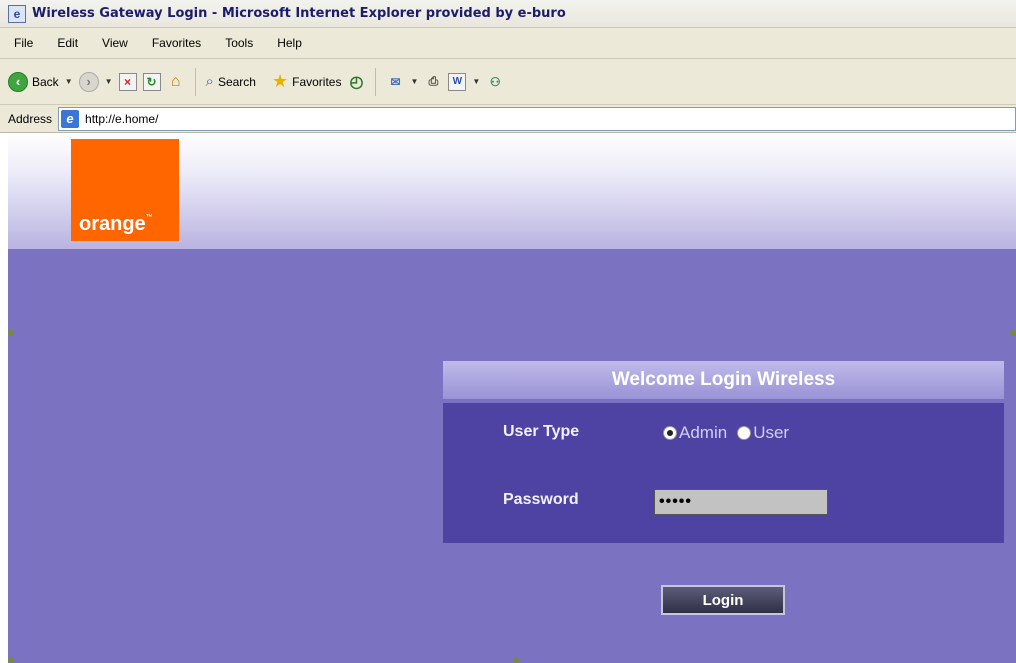 The image size is (1016, 663). What do you see at coordinates (744, 433) in the screenshot?
I see `radio-unchecked-icon` at bounding box center [744, 433].